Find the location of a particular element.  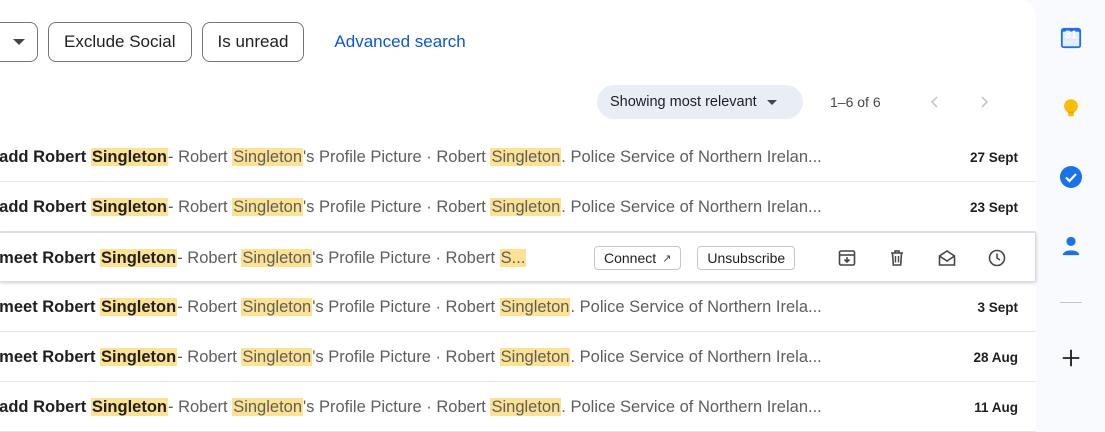

side-panel: 31 is located at coordinates (1070, 216).